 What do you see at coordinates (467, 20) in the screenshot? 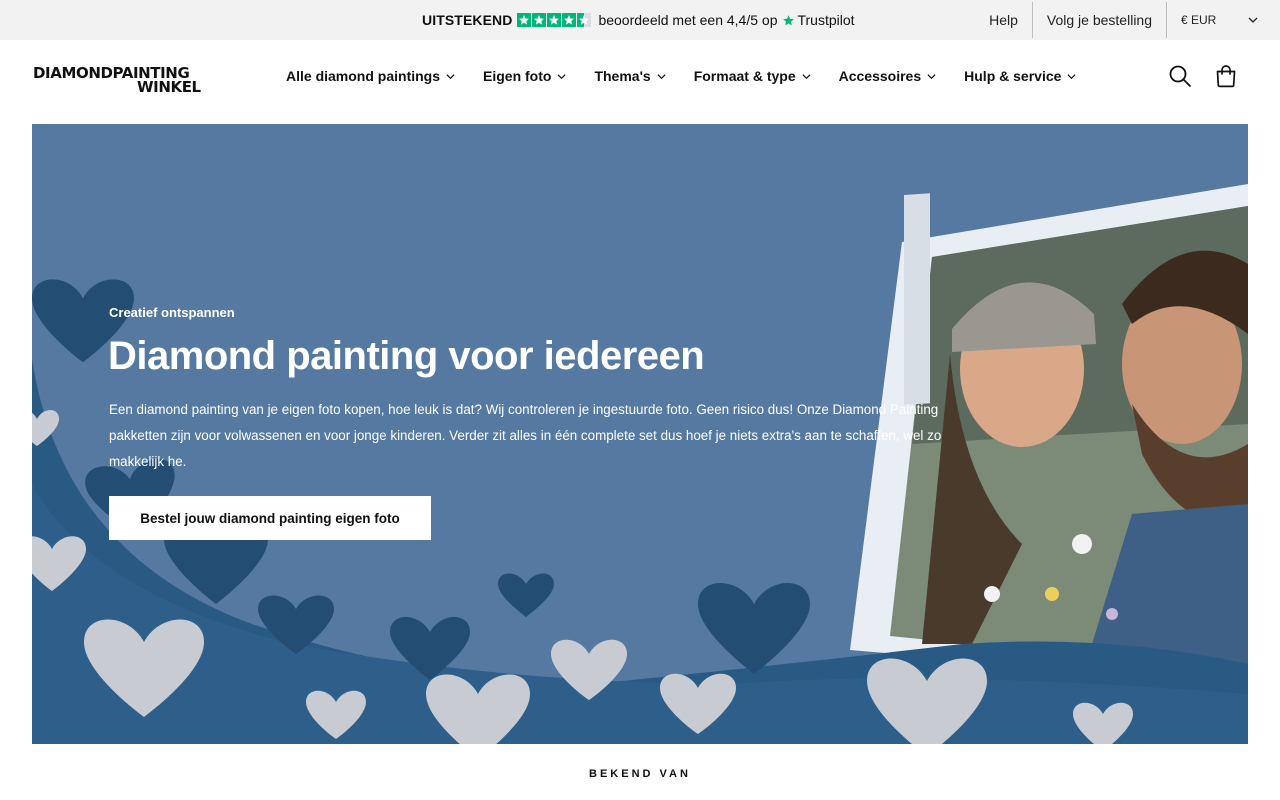
I see `rating-word: UITSTEKEND` at bounding box center [467, 20].